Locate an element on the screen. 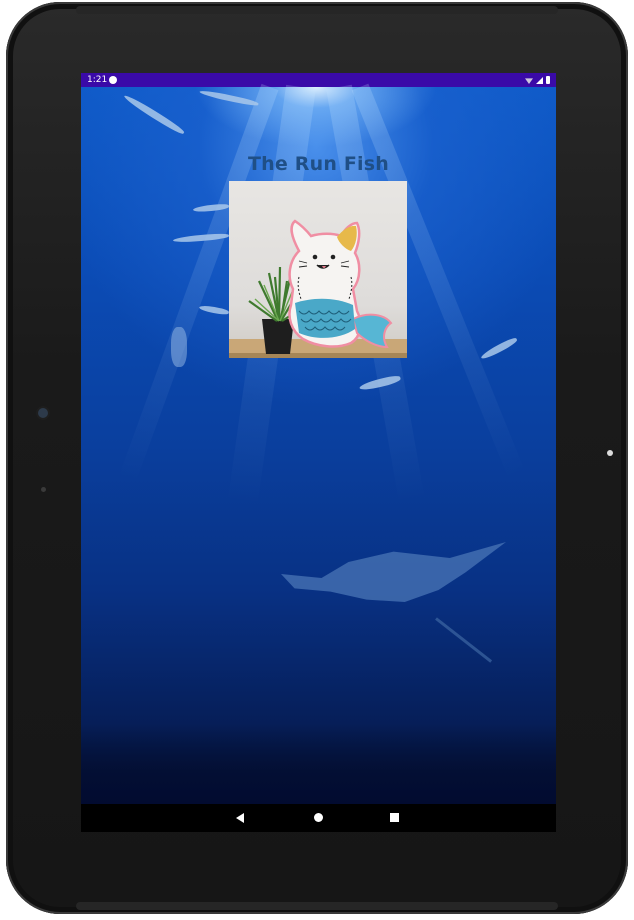 The height and width of the screenshot is (920, 634). navigation-bar is located at coordinates (318, 818).